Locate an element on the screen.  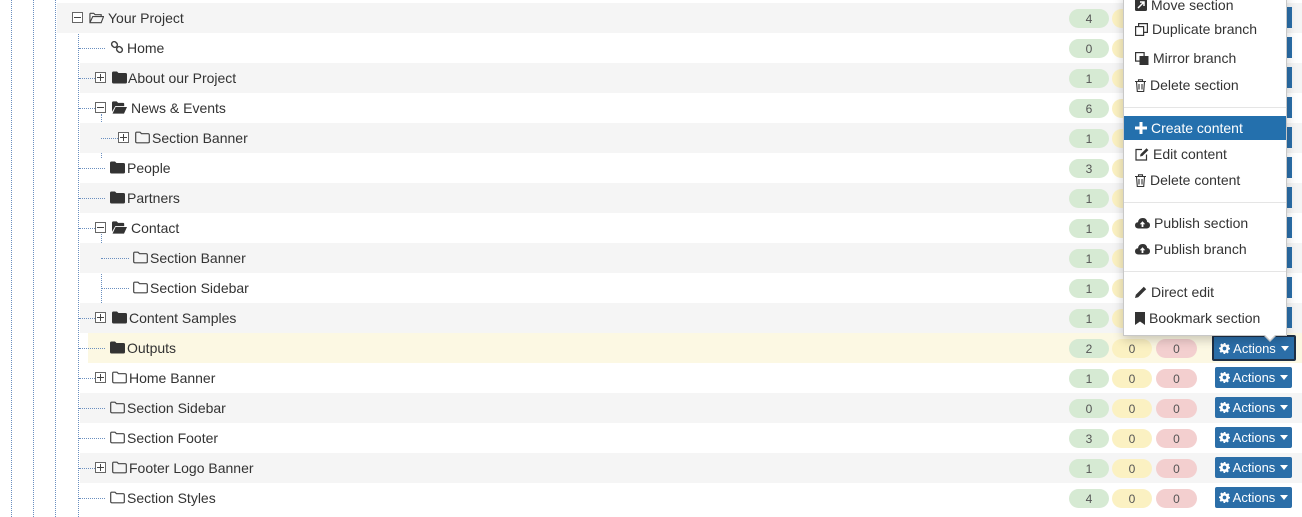
tree-row: Content Samples 1 is located at coordinates (651, 318).